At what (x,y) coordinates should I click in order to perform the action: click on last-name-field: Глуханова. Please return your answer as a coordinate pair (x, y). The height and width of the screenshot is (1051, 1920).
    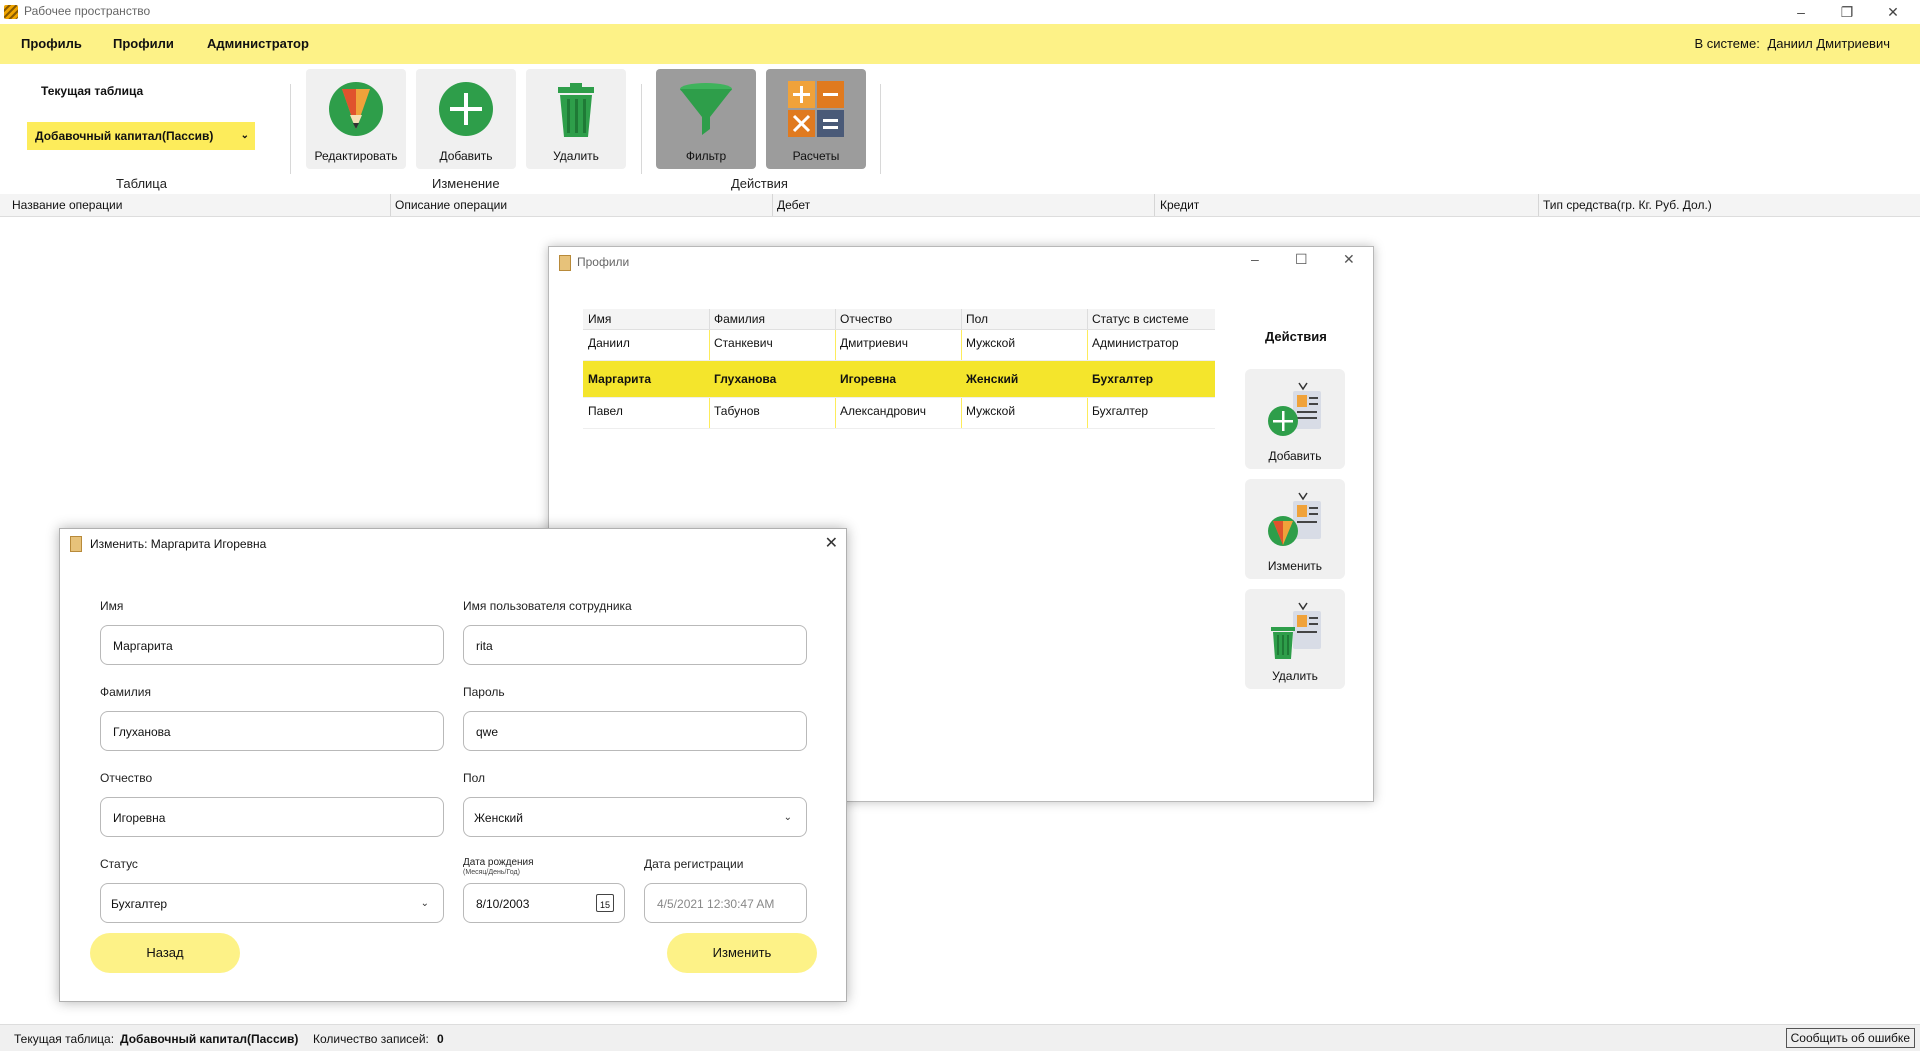
    Looking at the image, I should click on (272, 731).